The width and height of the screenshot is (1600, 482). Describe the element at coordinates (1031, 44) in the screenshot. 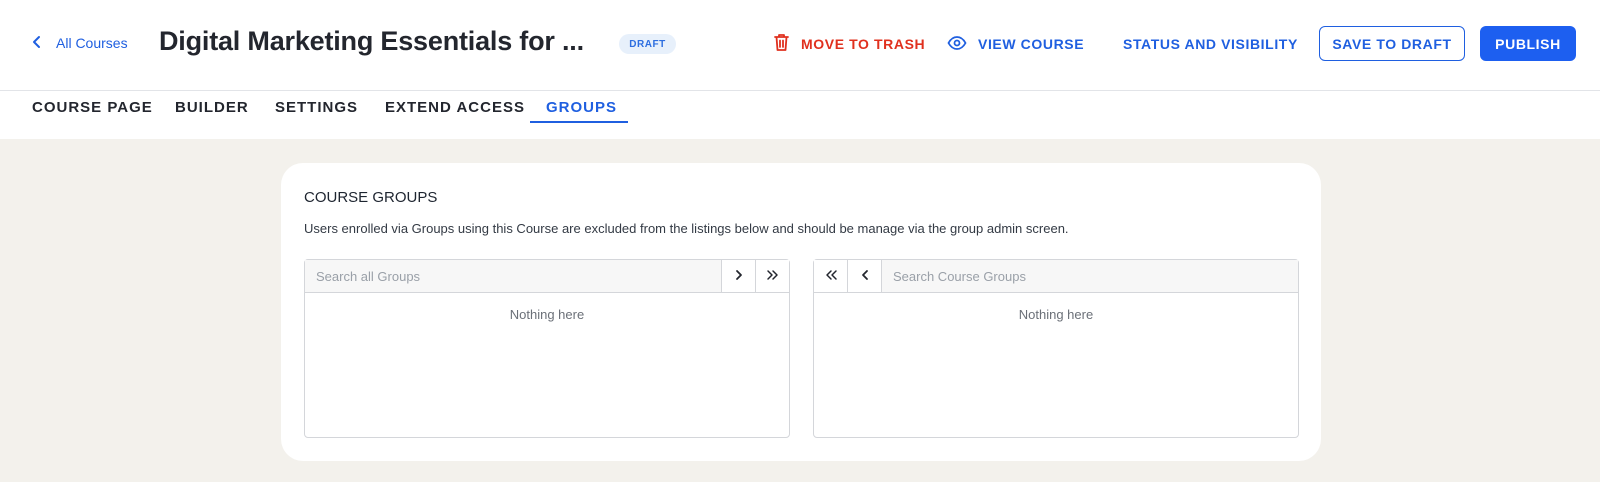

I see `view-course-label: VIEW COURSE` at that location.